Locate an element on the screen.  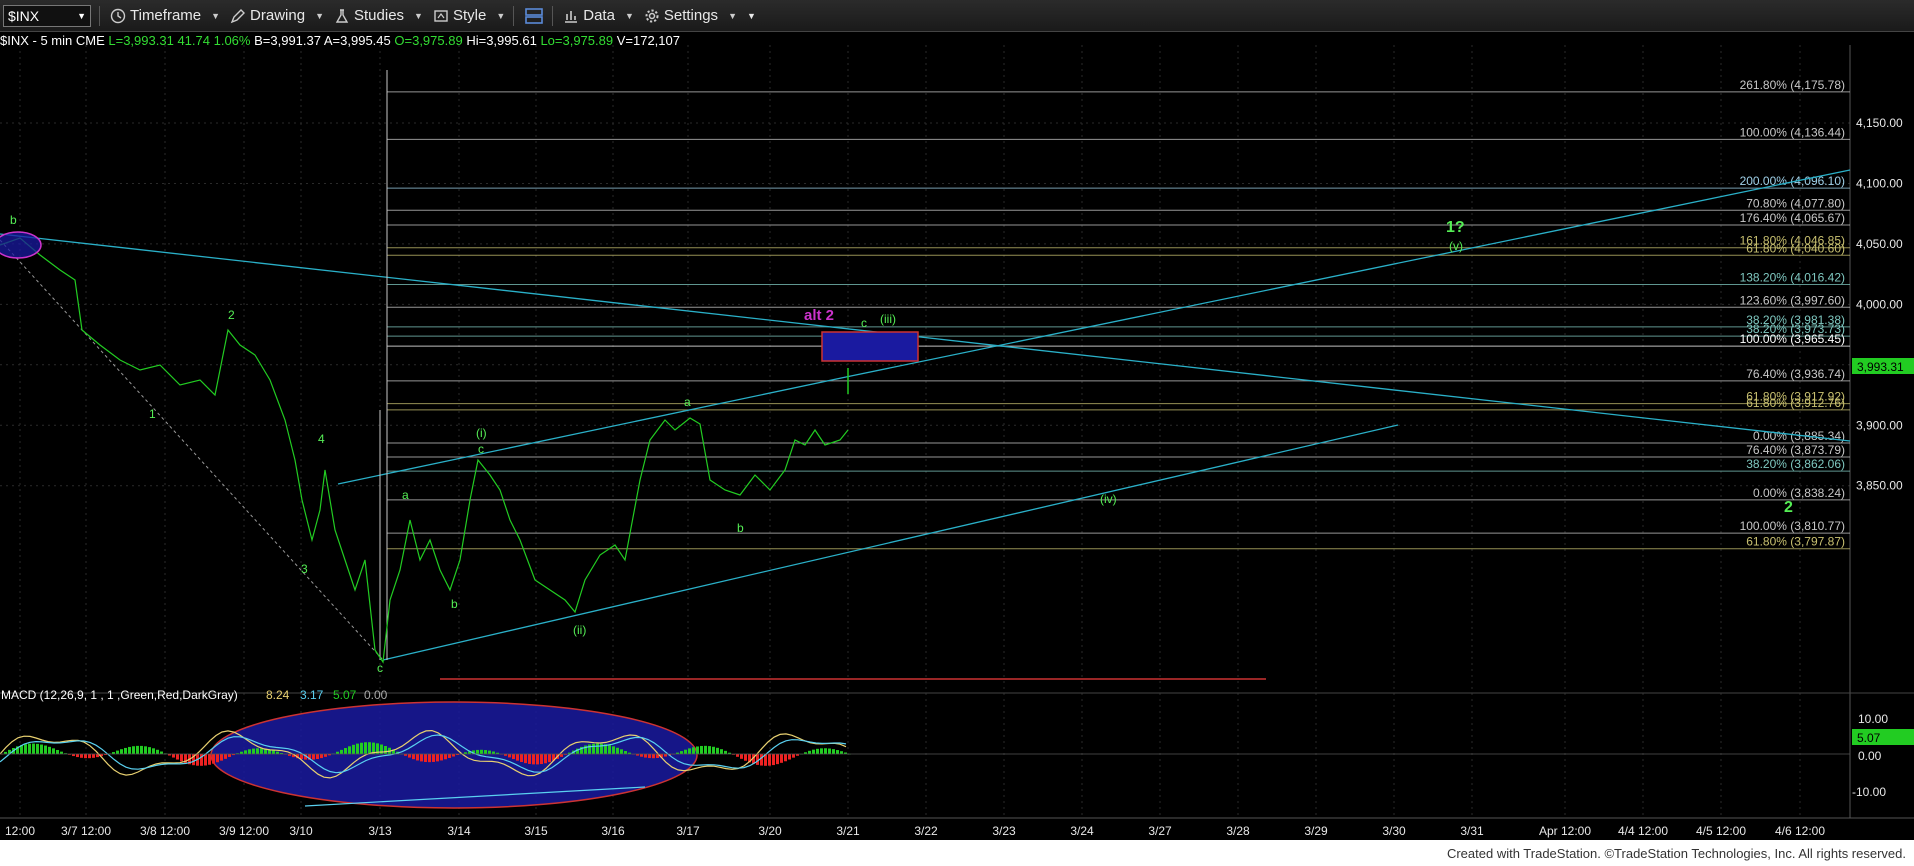
date-axis-label: 3/21 is located at coordinates (848, 831).